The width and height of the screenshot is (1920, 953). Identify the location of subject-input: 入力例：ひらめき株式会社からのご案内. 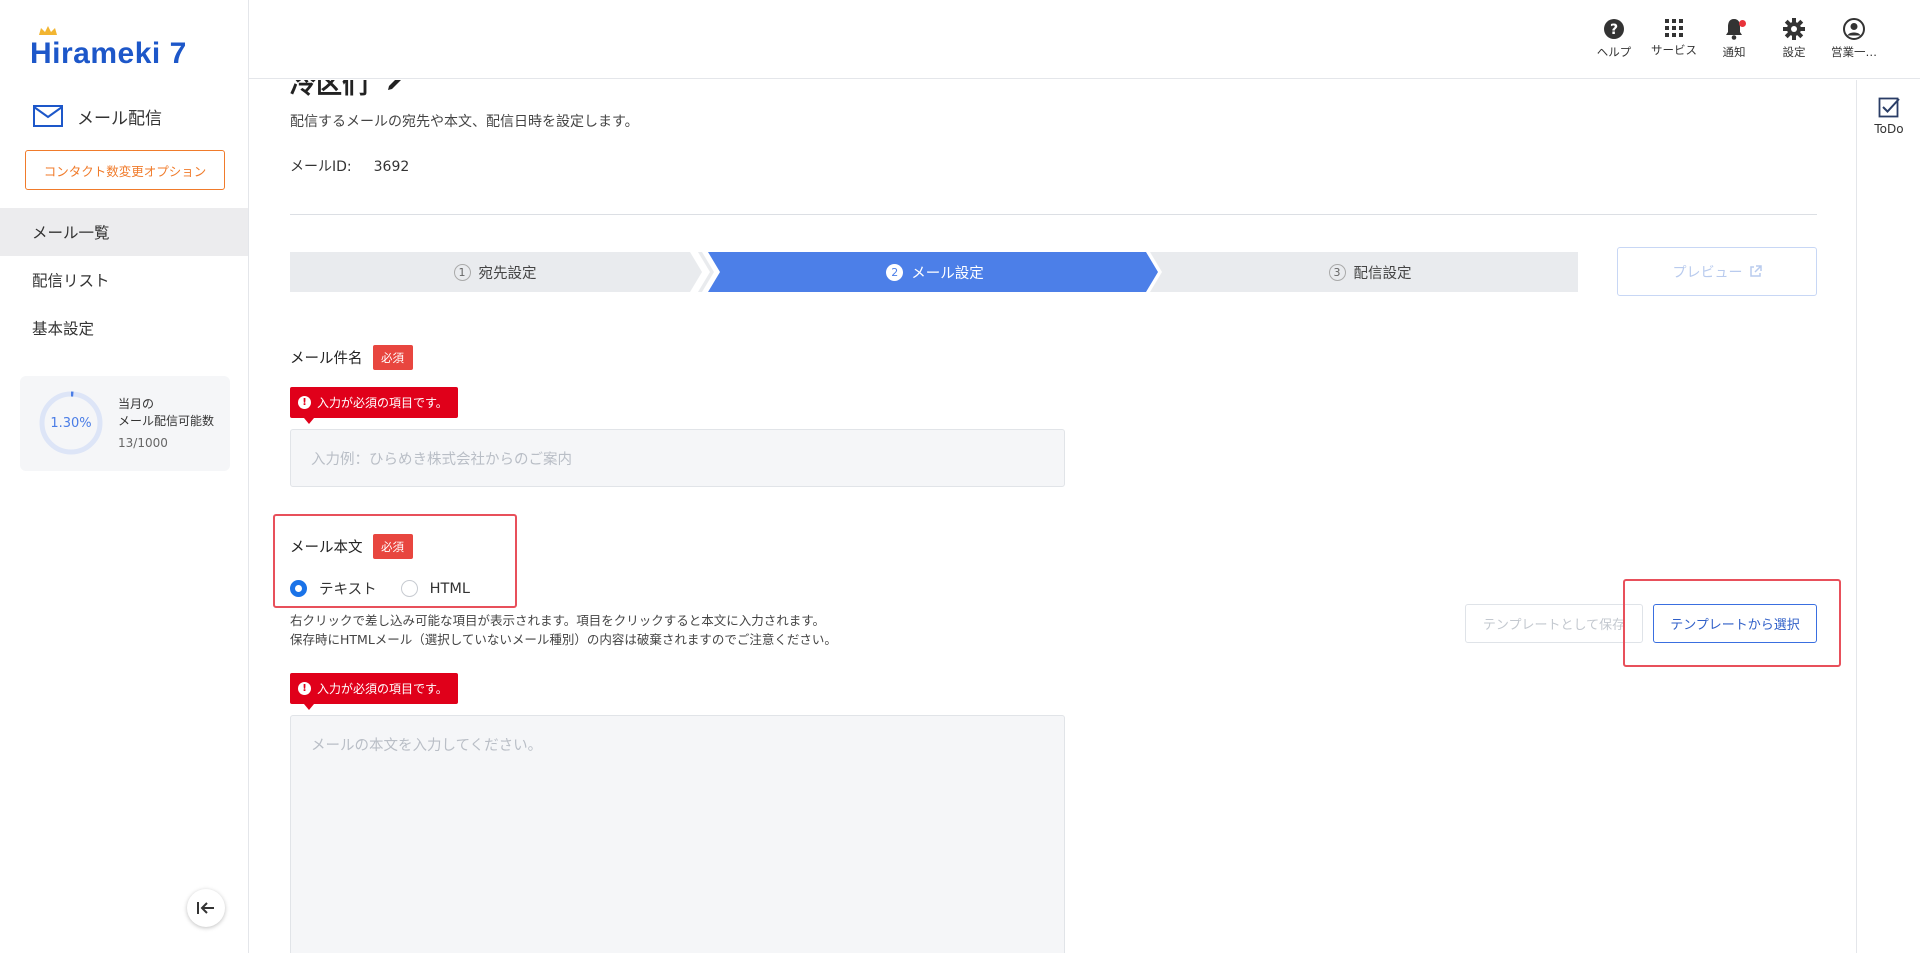
(677, 458).